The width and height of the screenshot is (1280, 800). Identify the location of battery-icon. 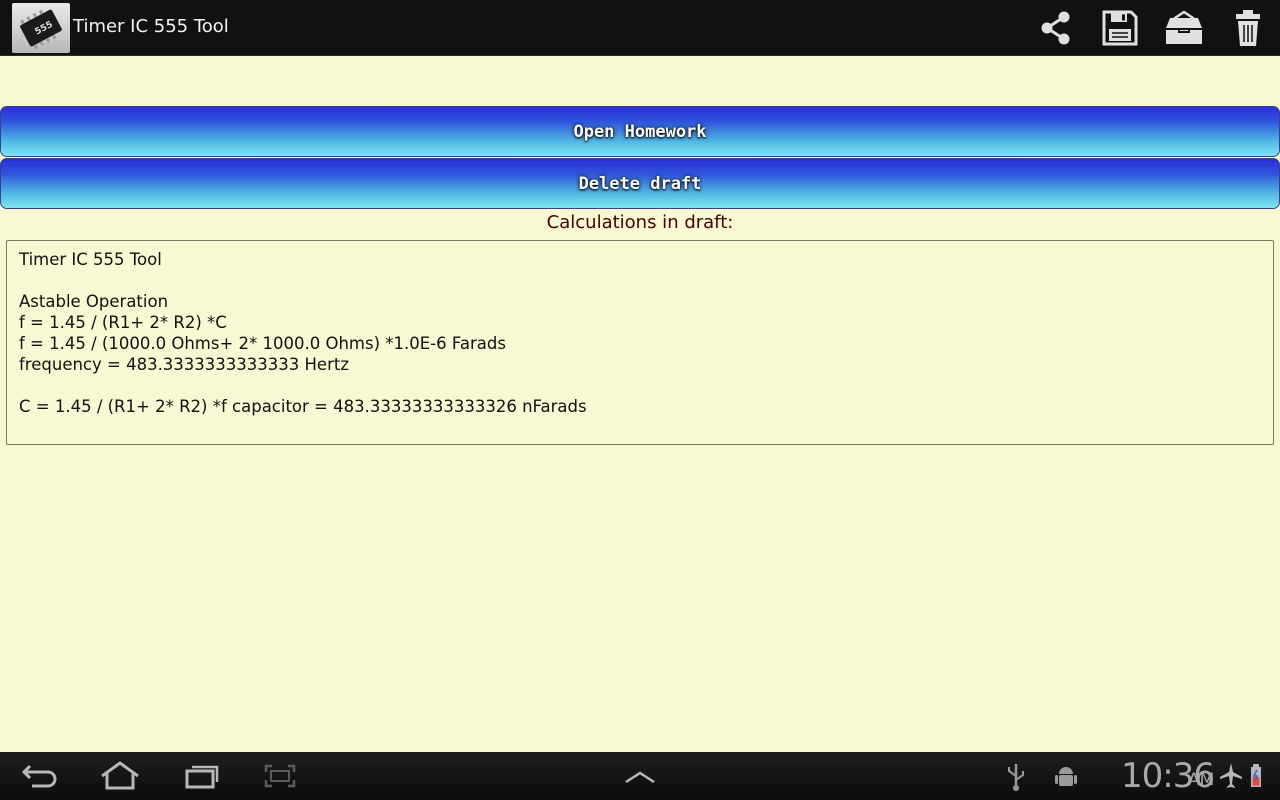
(1256, 775).